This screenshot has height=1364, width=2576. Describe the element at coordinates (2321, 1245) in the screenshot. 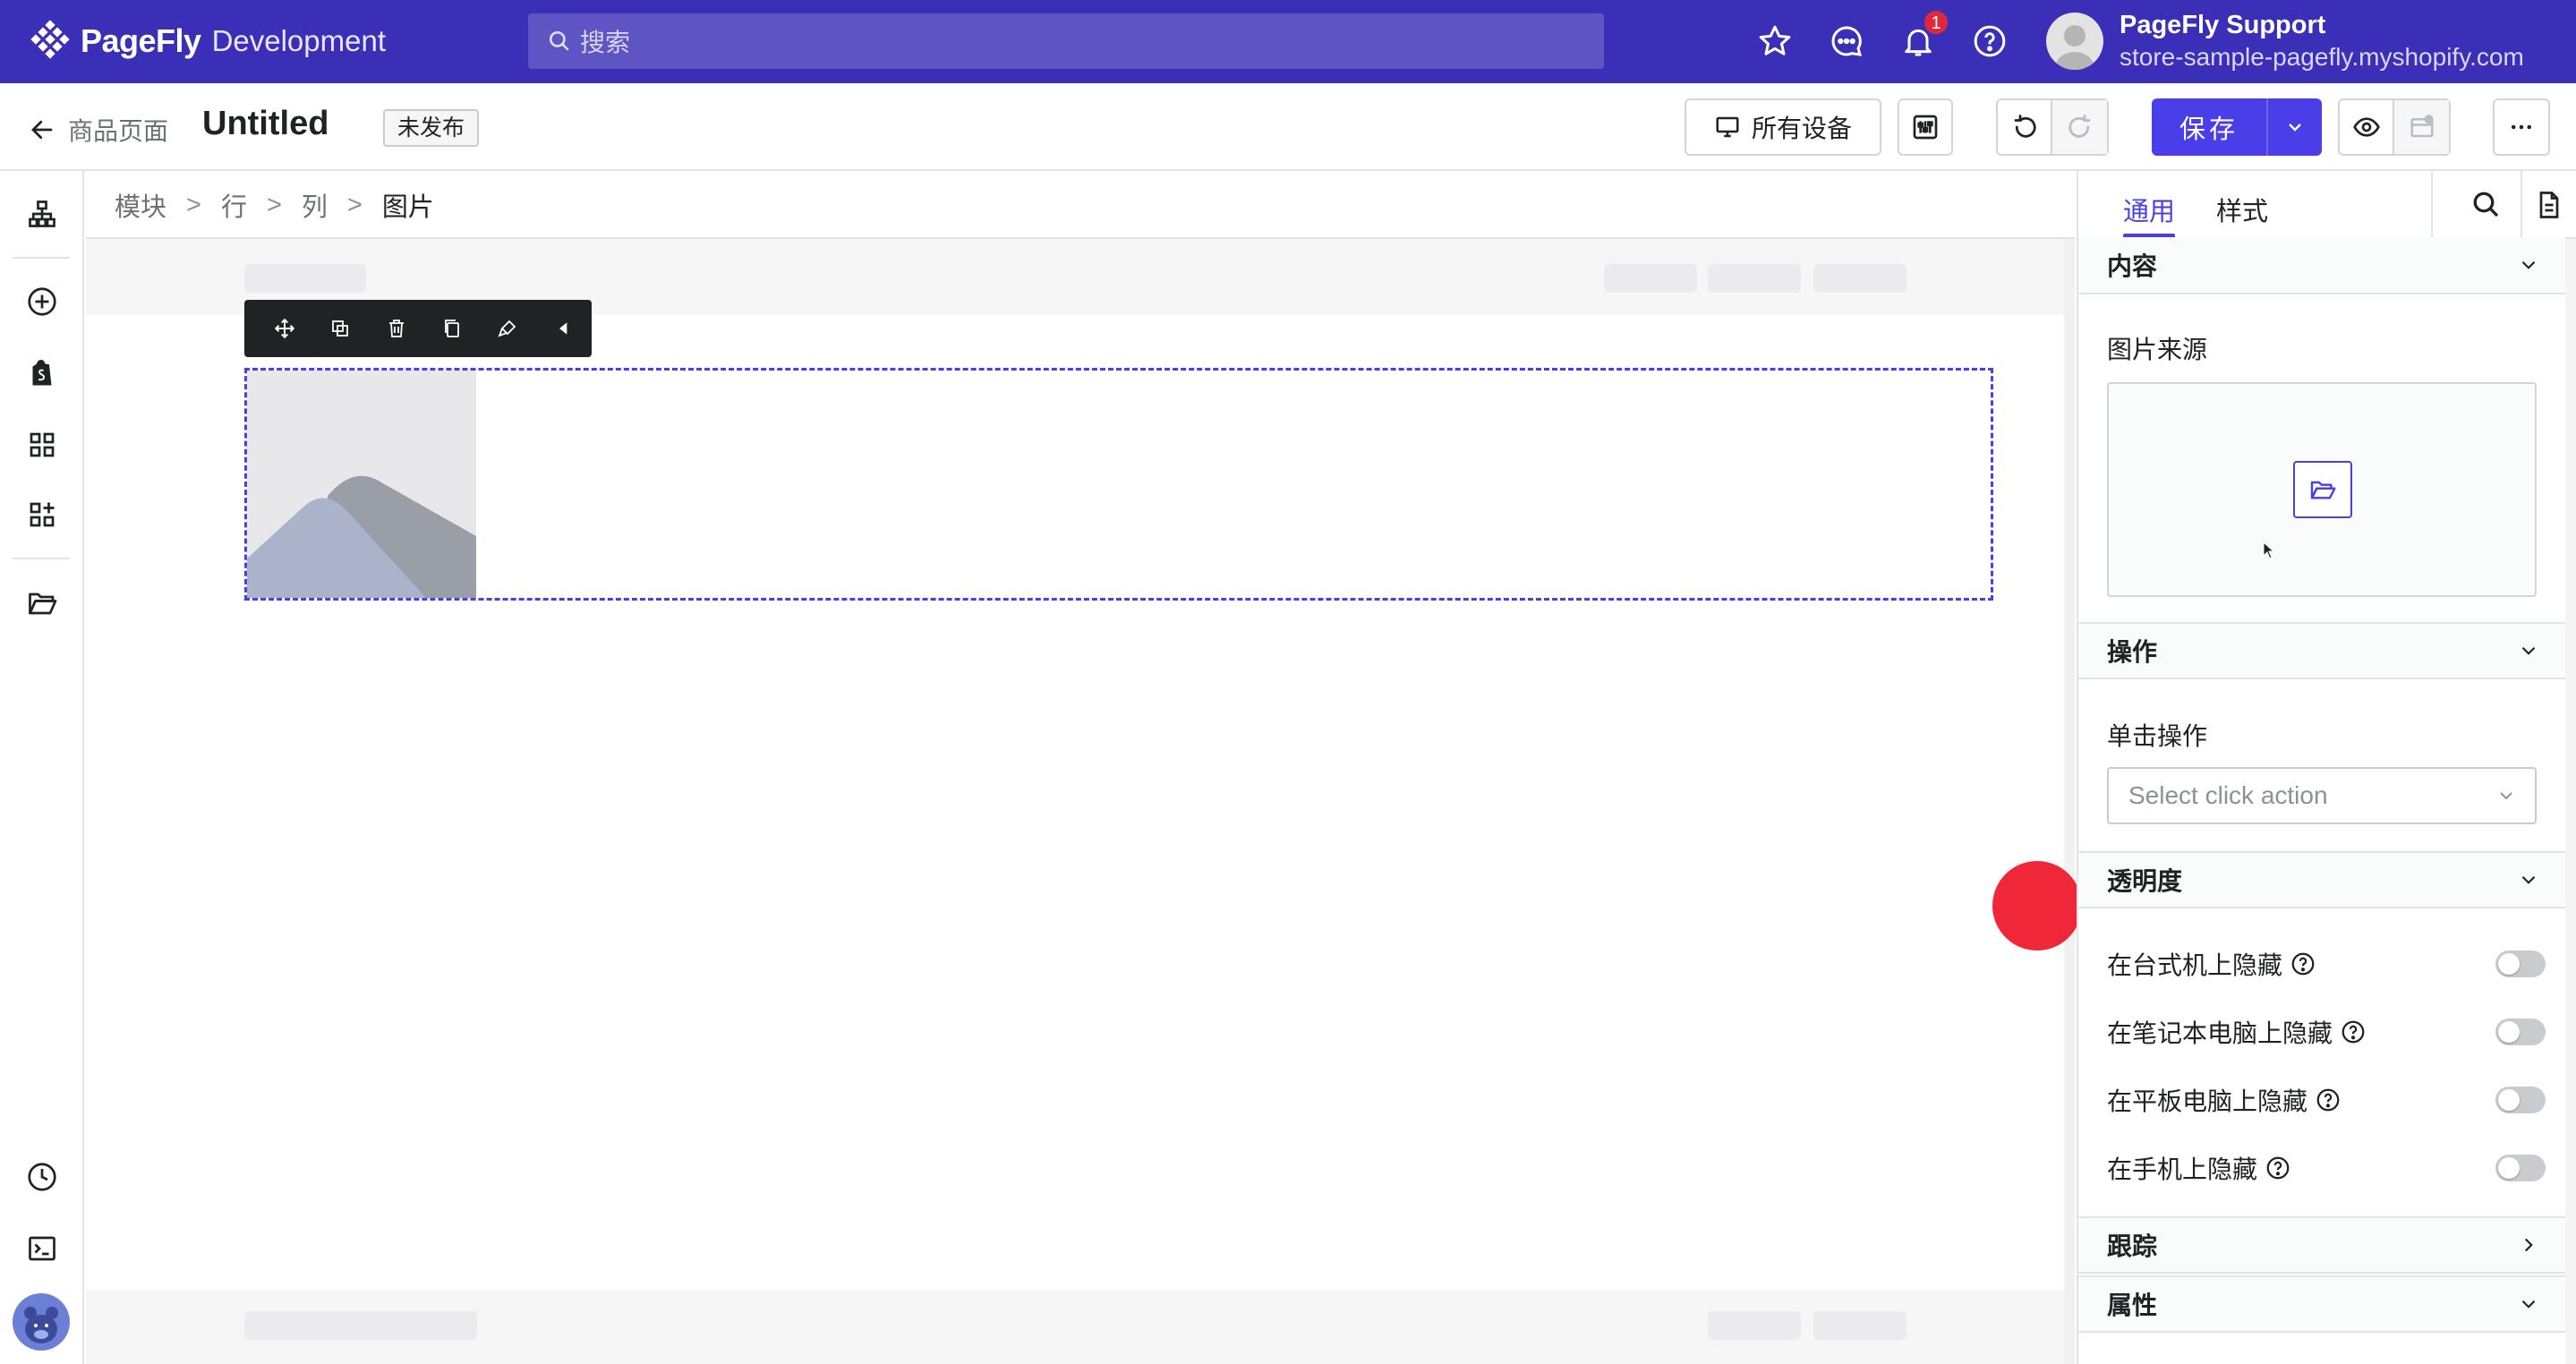

I see `section-tracking-header: 跟踪` at that location.